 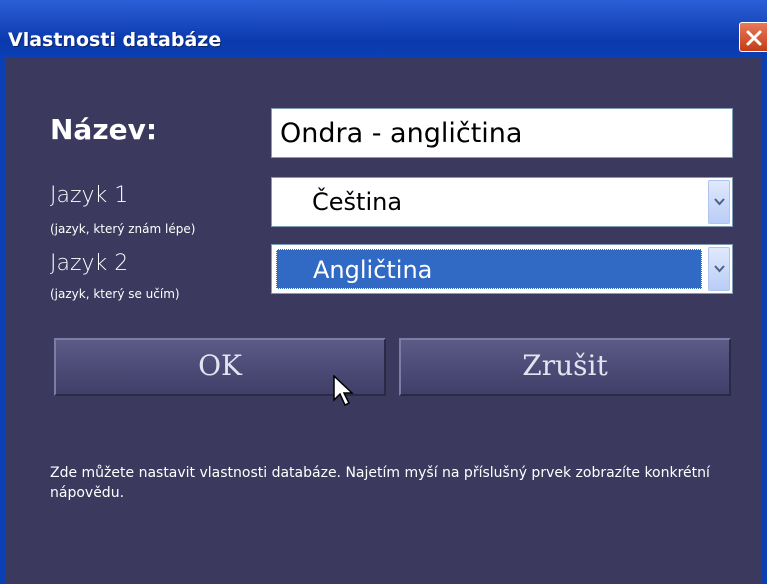 I want to click on close-button, so click(x=753, y=37).